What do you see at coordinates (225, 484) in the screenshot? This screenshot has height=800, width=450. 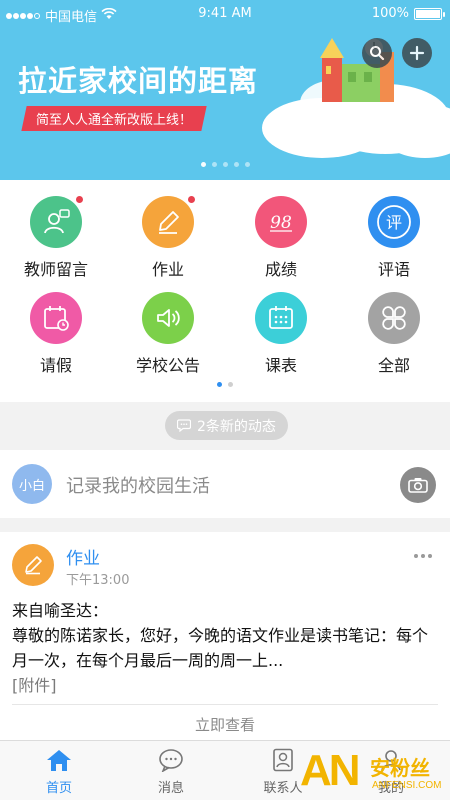 I see `record-bar: 小白 记录我的校园生活` at bounding box center [225, 484].